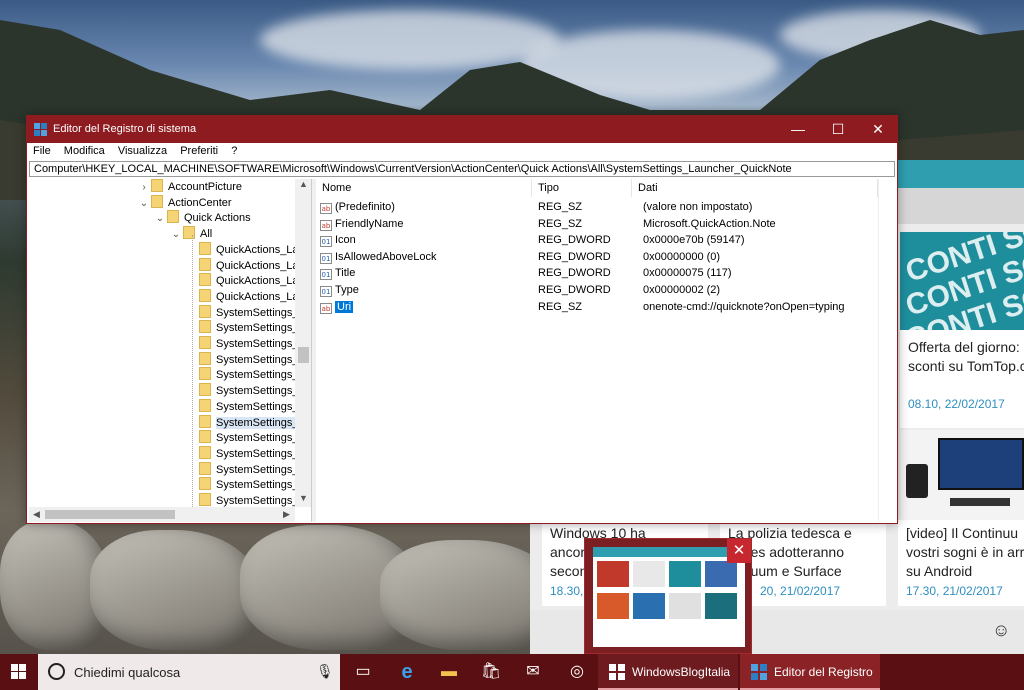 This screenshot has width=1024, height=690. Describe the element at coordinates (39, 150) in the screenshot. I see `menu-file: File` at that location.